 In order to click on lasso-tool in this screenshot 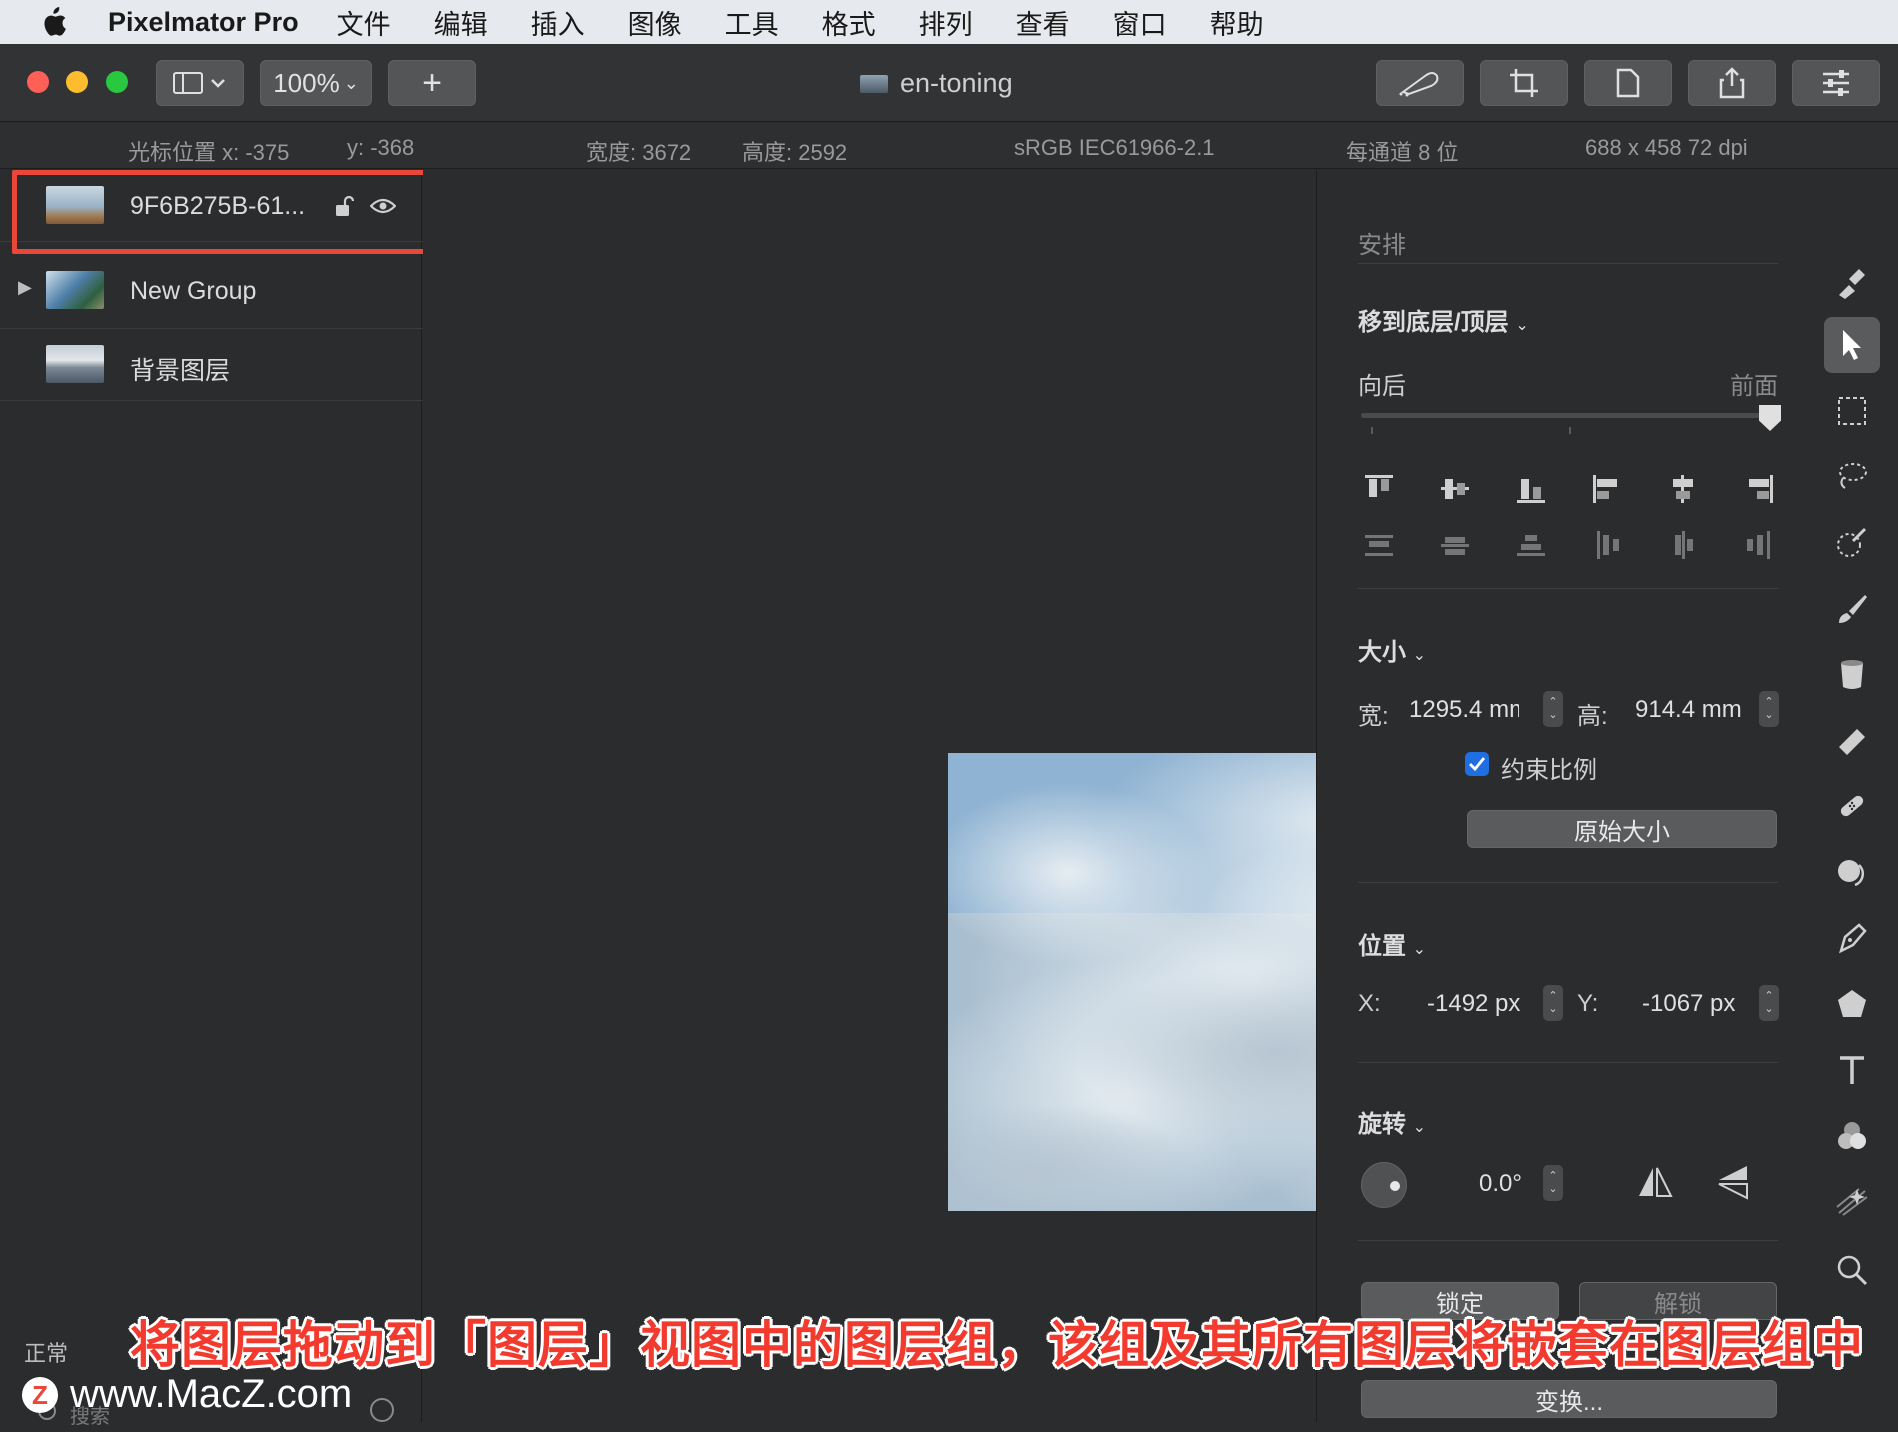, I will do `click(1852, 476)`.